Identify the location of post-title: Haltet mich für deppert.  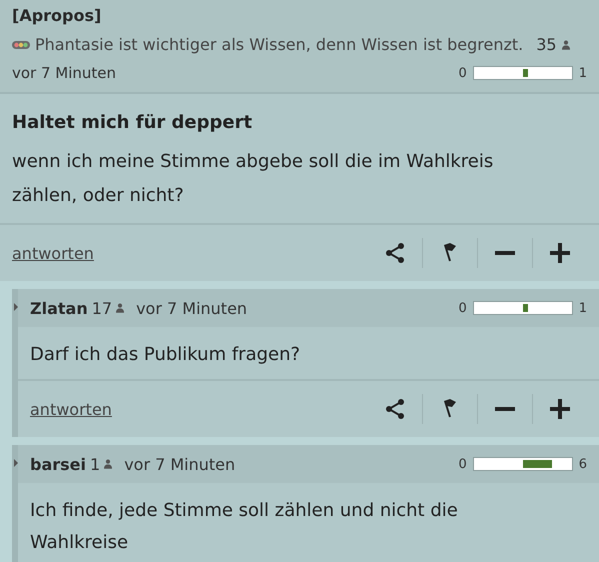
(132, 123).